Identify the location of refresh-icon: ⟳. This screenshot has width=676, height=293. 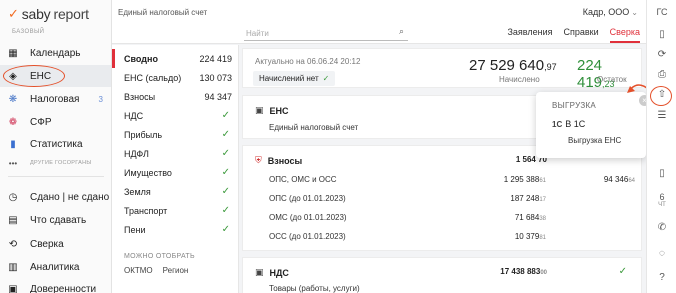
(661, 54).